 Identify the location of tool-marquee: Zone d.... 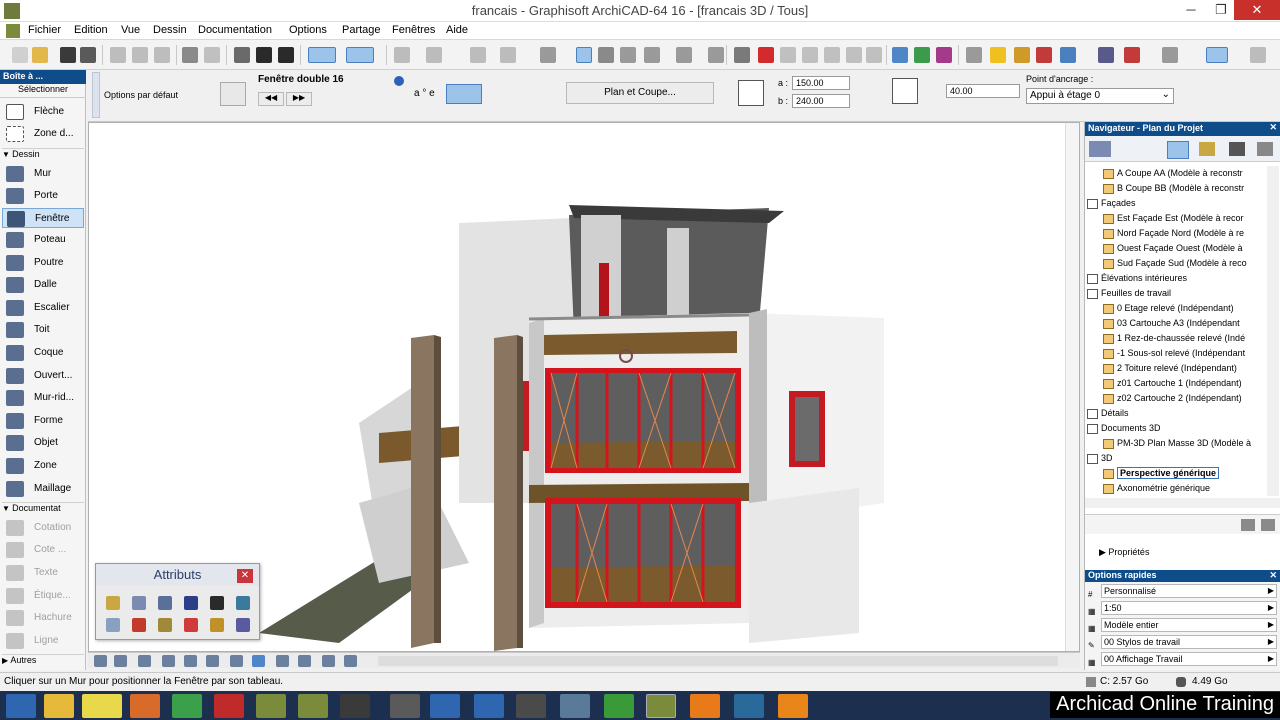
(43, 134).